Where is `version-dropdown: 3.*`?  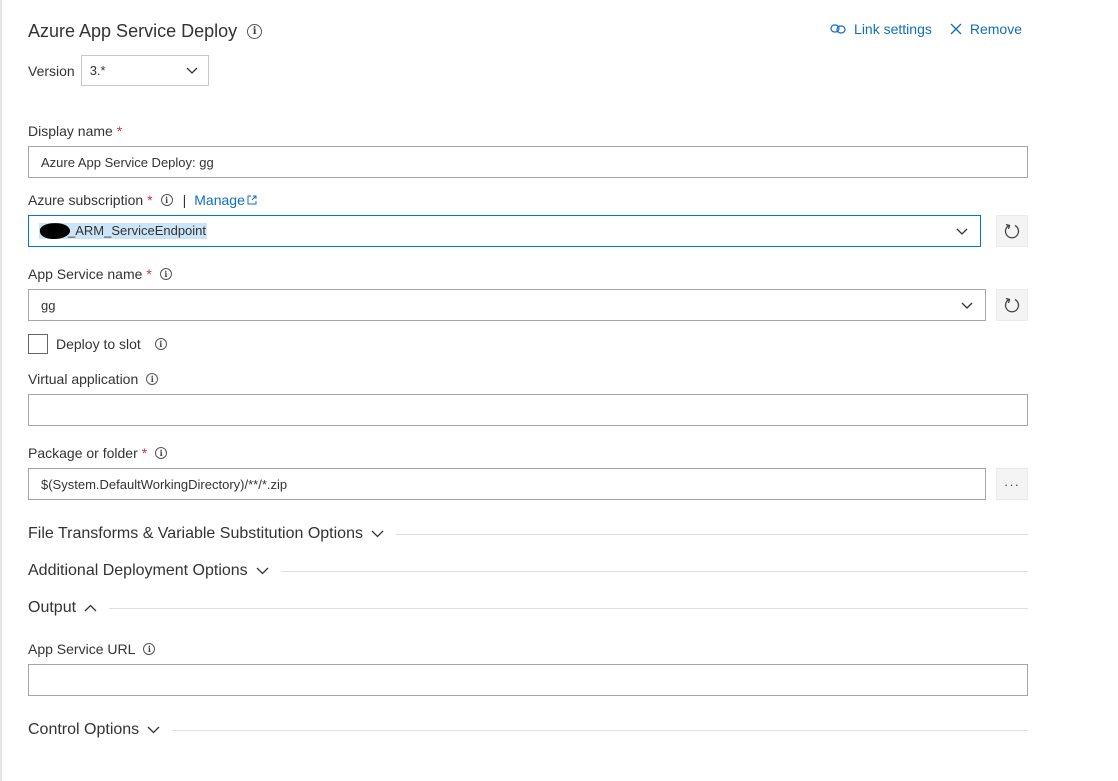 version-dropdown: 3.* is located at coordinates (144, 70).